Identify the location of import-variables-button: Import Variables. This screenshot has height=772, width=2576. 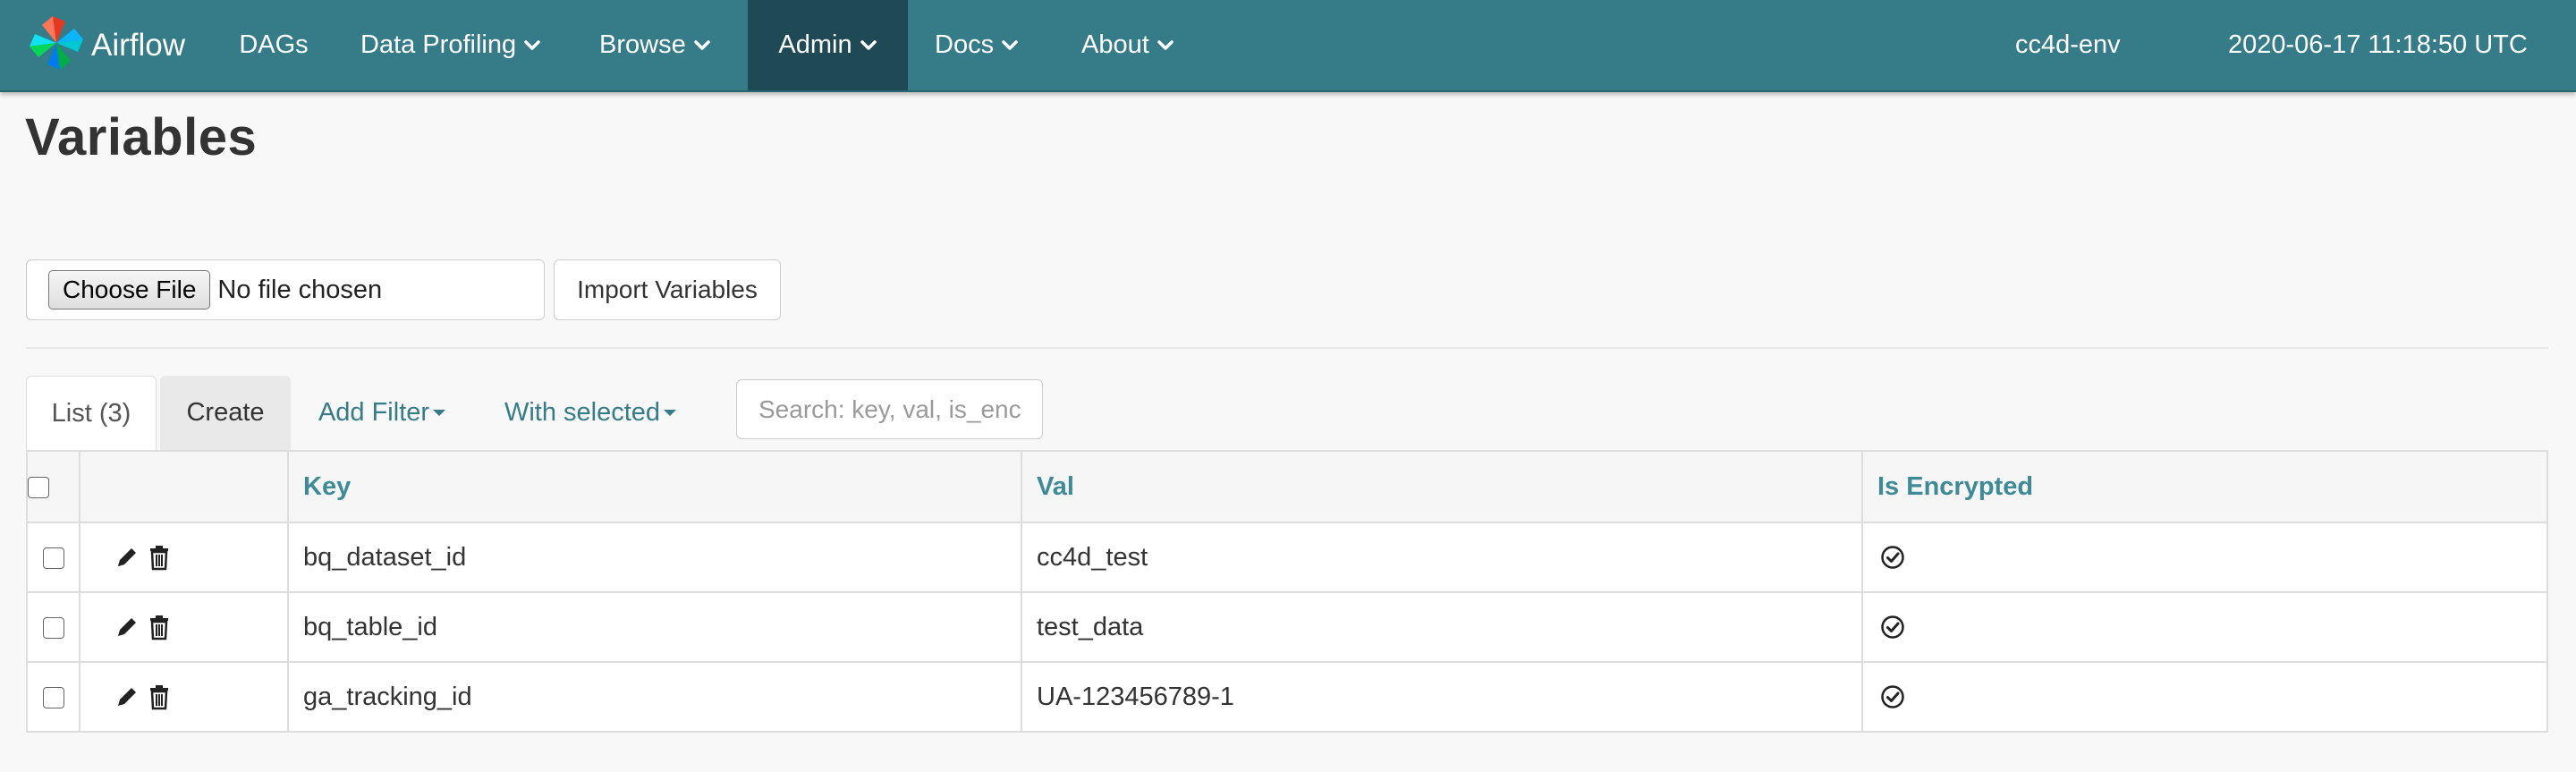
(667, 289).